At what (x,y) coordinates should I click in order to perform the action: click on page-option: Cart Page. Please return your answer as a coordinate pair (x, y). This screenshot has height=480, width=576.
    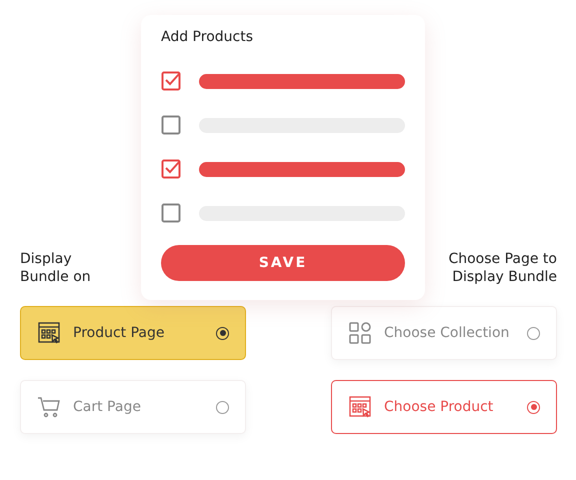
    Looking at the image, I should click on (133, 407).